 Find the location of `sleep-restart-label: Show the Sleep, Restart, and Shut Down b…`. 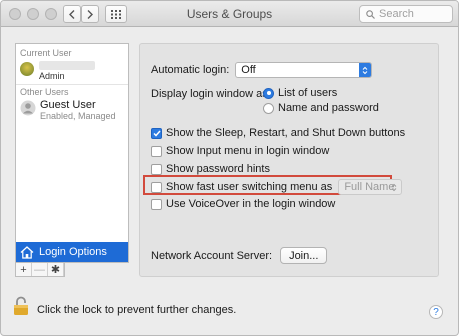

sleep-restart-label: Show the Sleep, Restart, and Shut Down b… is located at coordinates (286, 133).